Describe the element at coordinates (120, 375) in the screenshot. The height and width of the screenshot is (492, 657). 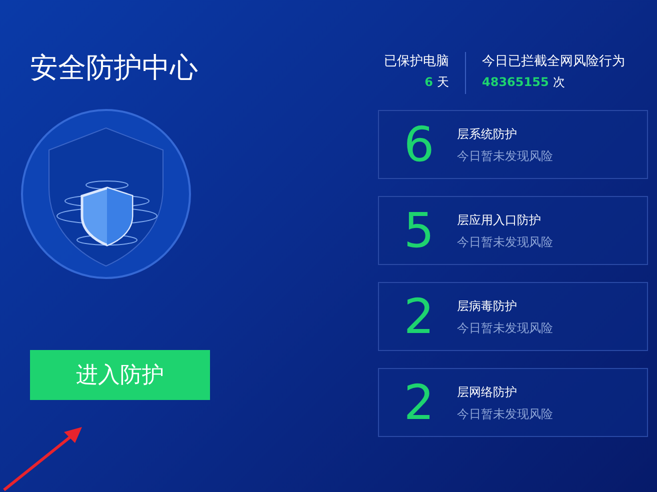
I see `enter-protection-button: 进入防护` at that location.